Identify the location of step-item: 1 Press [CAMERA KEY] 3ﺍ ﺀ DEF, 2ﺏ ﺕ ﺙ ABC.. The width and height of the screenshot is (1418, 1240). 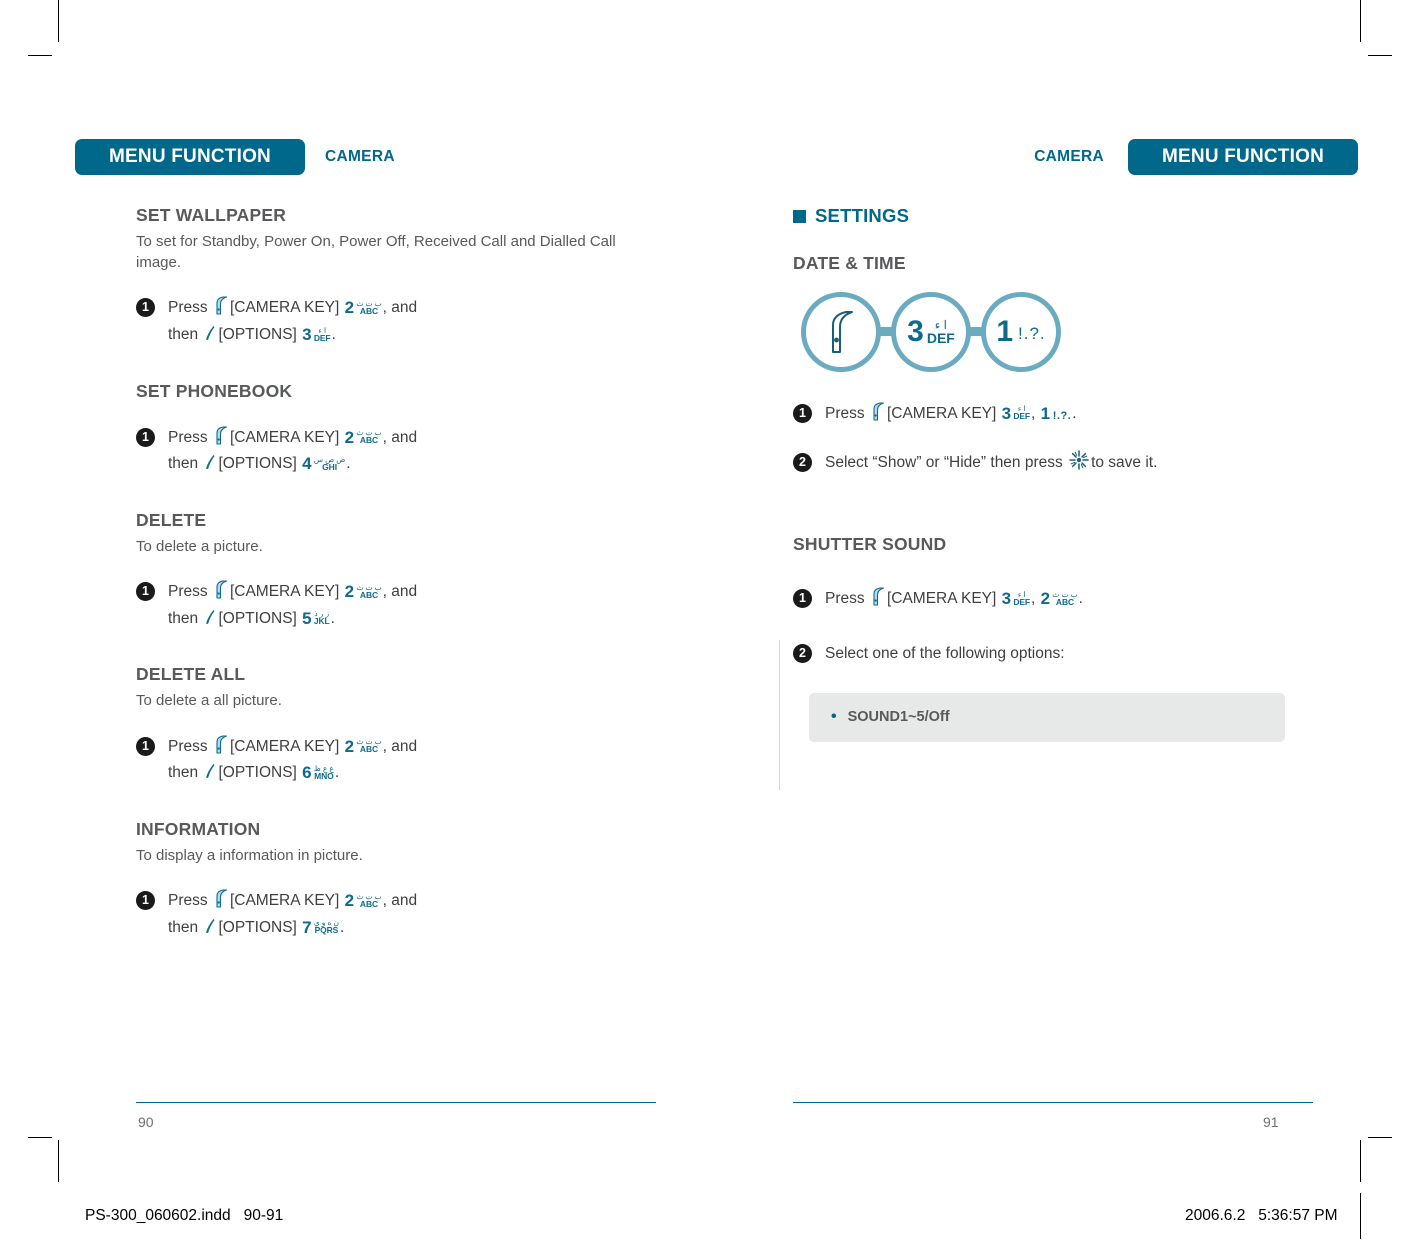
(1053, 599).